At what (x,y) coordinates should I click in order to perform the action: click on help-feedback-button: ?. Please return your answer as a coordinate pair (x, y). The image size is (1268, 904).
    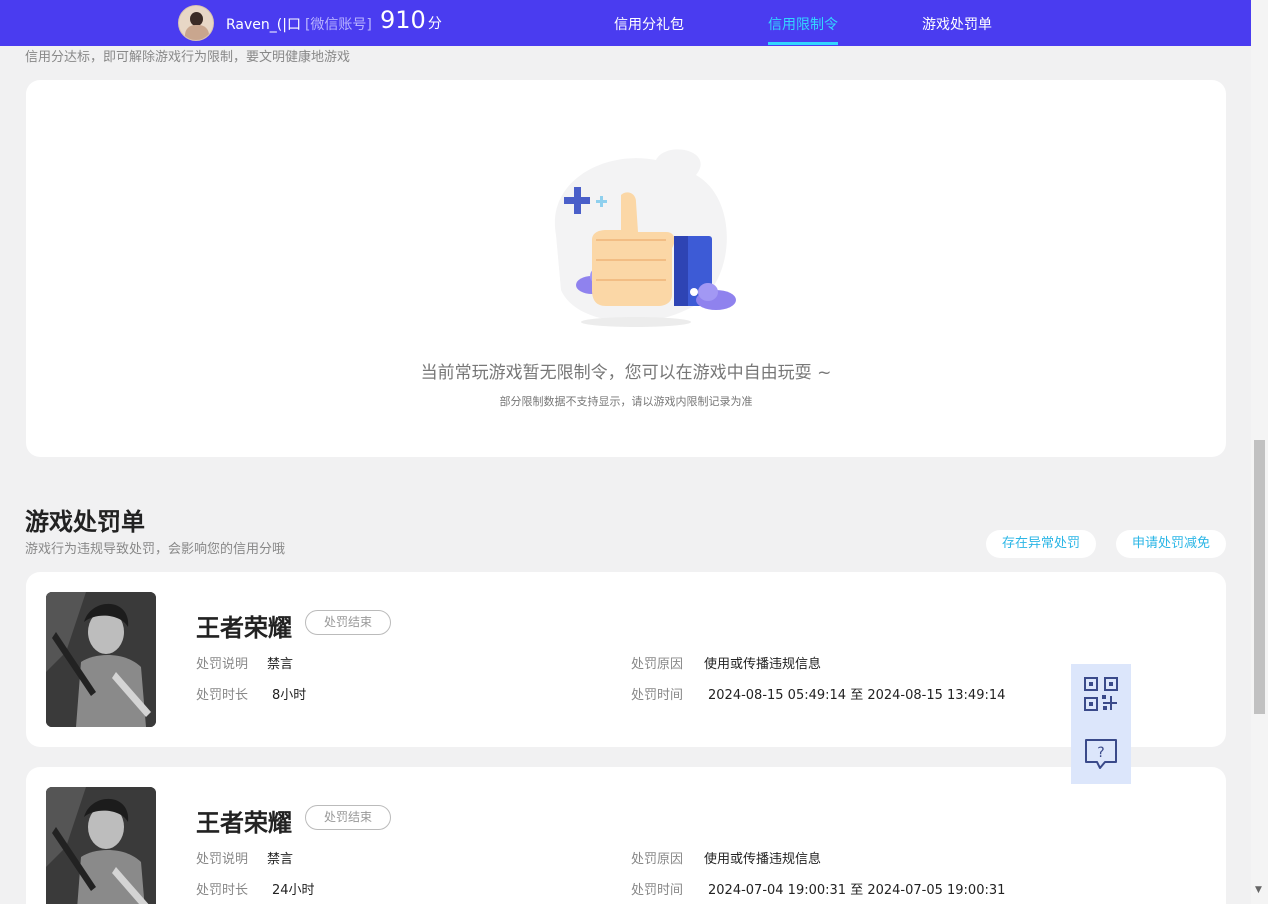
    Looking at the image, I should click on (1101, 754).